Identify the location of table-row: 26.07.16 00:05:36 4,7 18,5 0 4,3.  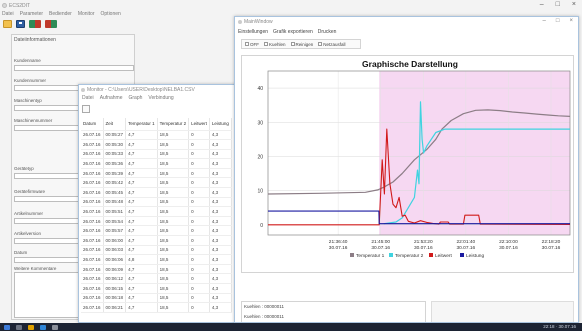
(156, 163).